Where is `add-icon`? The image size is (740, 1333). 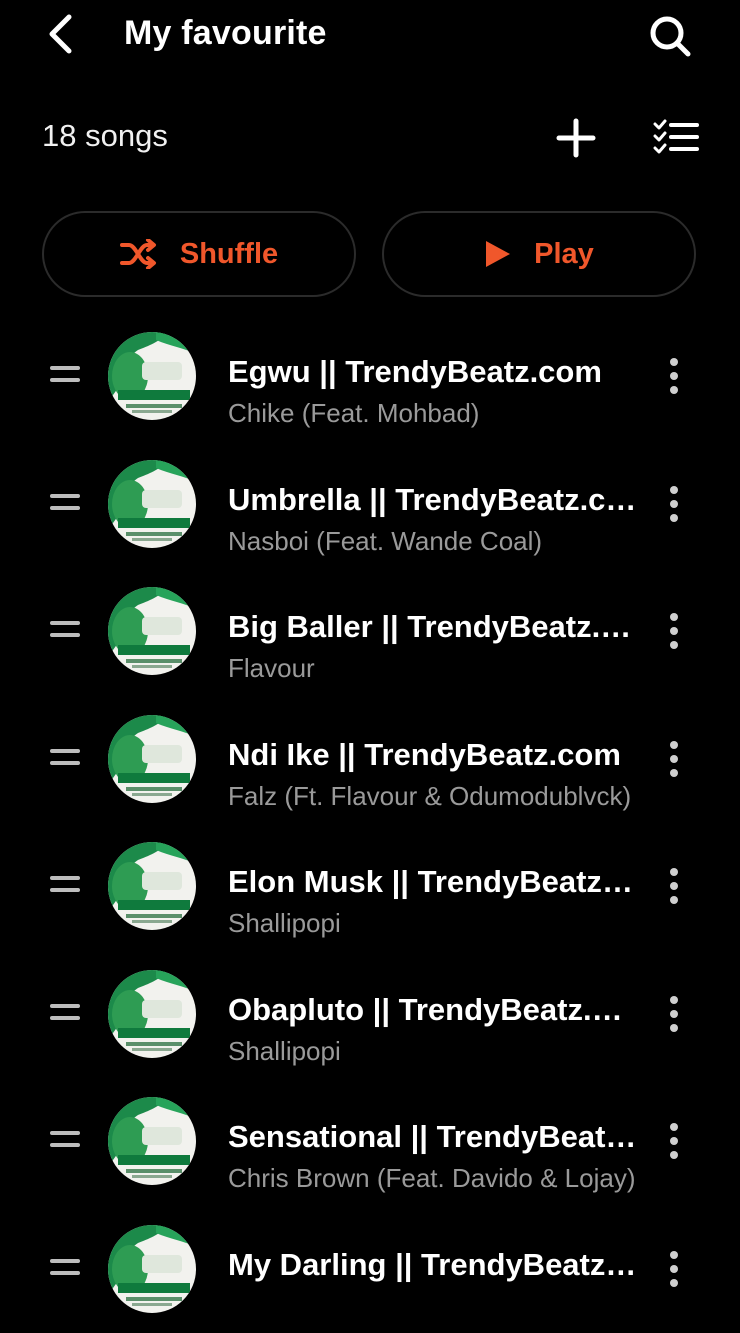
add-icon is located at coordinates (576, 138).